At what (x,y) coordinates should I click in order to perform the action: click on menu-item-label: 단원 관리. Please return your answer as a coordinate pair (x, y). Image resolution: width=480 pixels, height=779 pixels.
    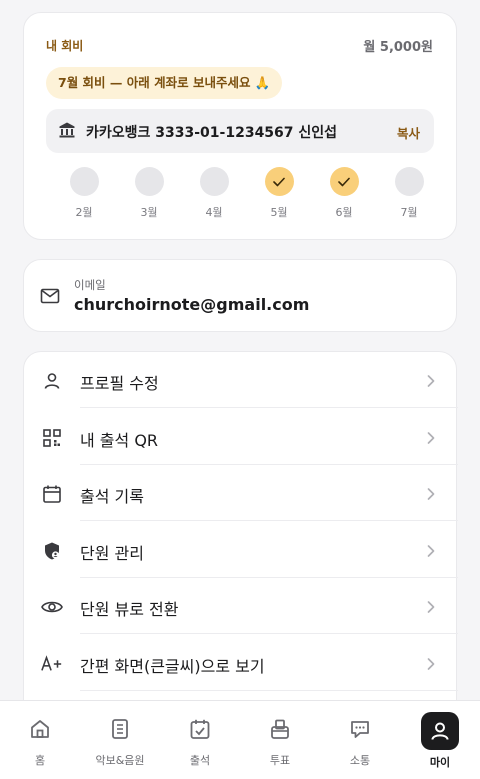
    Looking at the image, I should click on (112, 553).